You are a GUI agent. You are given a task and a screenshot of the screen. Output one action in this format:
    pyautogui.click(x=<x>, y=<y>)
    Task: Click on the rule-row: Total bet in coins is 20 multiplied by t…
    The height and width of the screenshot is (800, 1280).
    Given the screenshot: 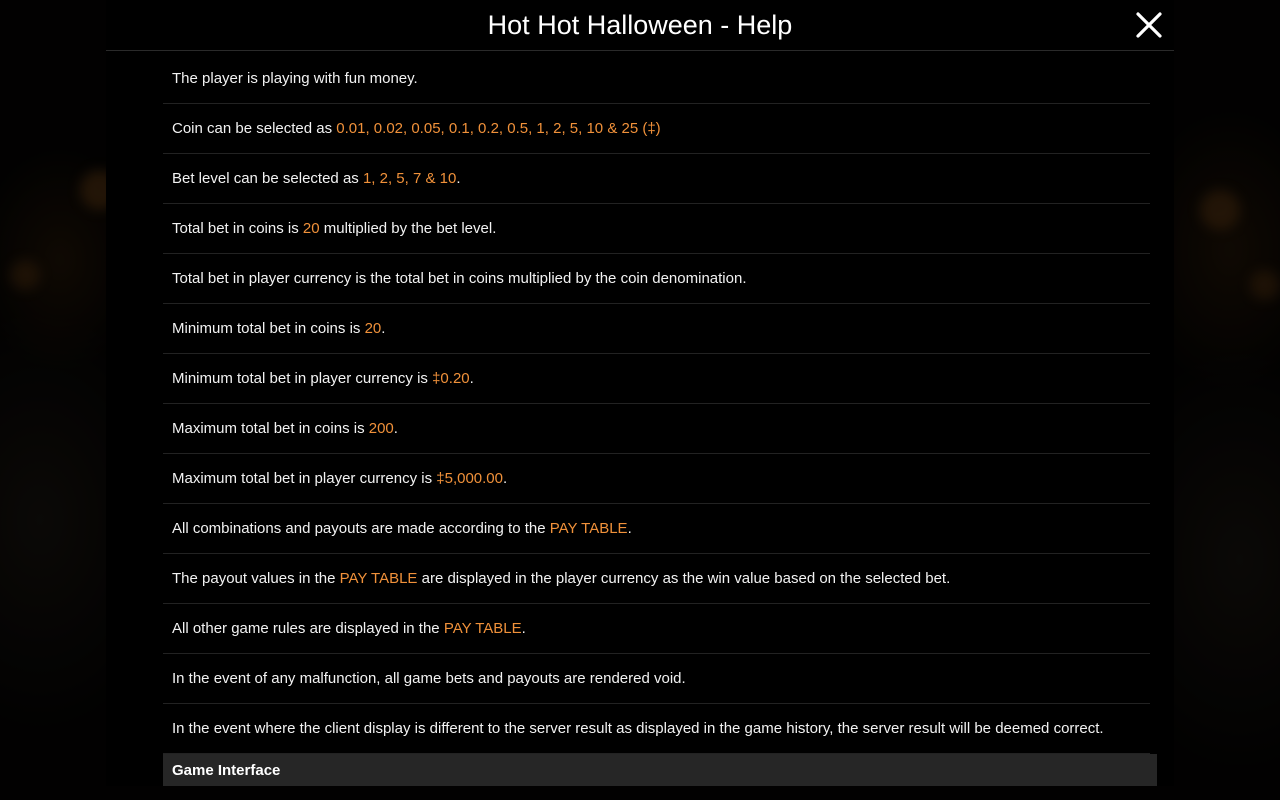 What is the action you would take?
    pyautogui.click(x=656, y=229)
    